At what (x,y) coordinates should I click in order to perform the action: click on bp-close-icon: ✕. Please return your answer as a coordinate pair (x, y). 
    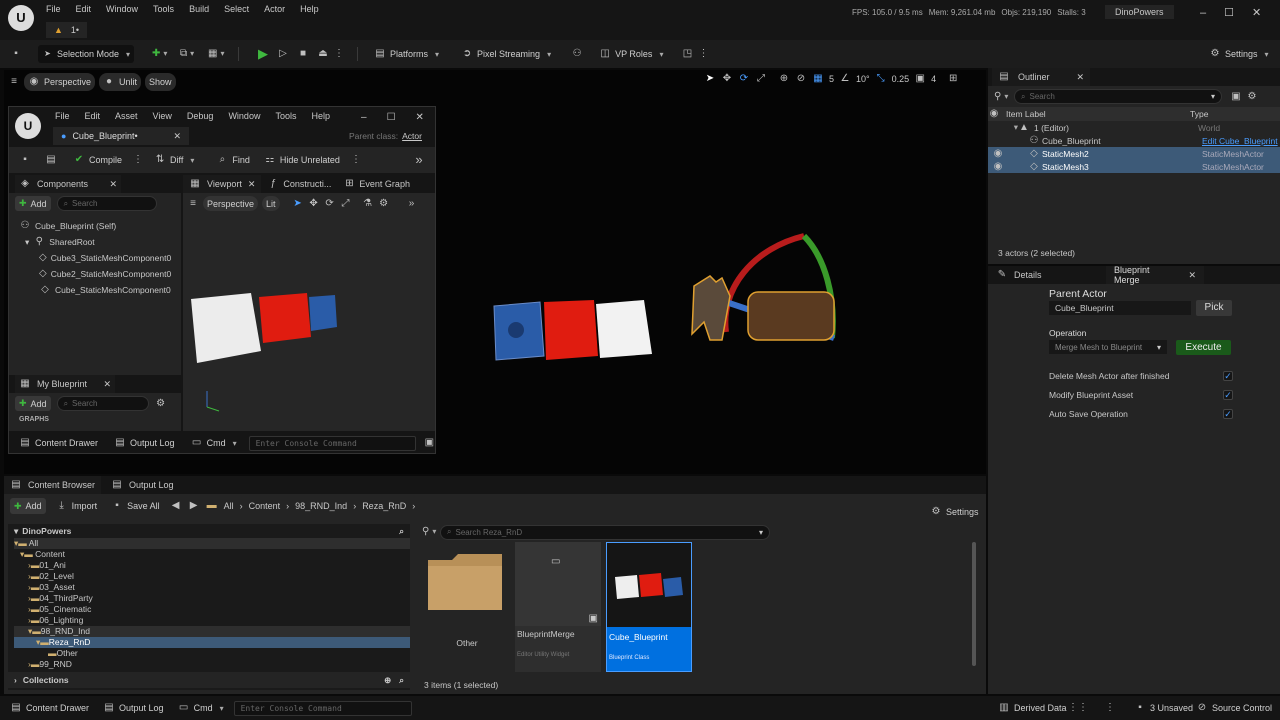
    Looking at the image, I should click on (420, 117).